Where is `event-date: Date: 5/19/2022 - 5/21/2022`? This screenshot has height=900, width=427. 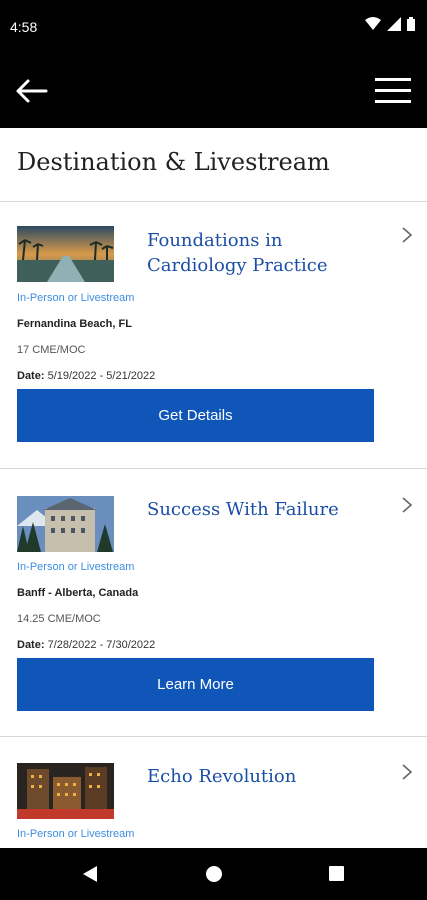
event-date: Date: 5/19/2022 - 5/21/2022 is located at coordinates (86, 376).